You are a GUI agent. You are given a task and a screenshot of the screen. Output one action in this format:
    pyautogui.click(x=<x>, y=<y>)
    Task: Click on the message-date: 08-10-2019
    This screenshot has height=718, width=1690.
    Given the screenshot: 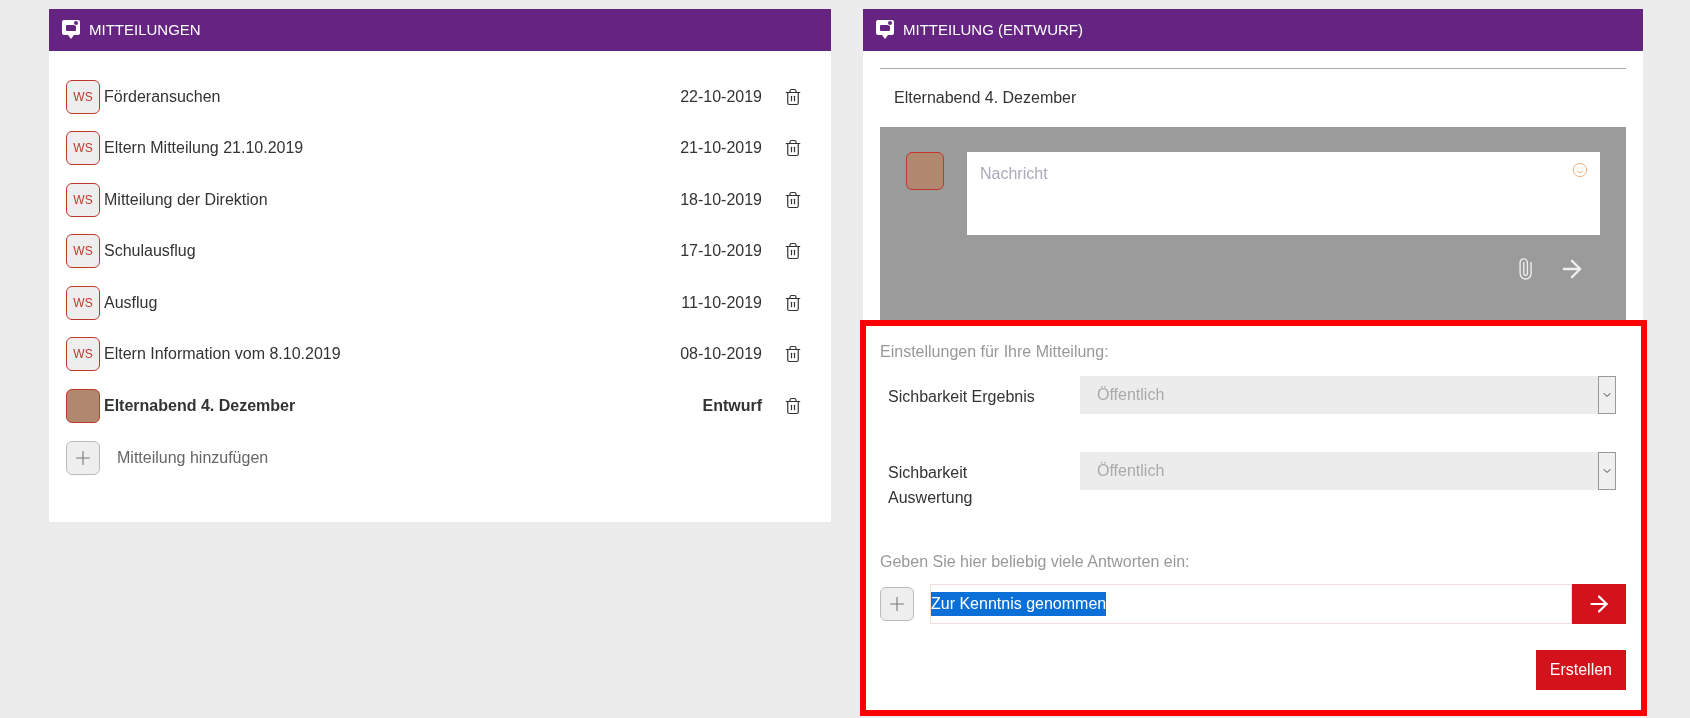 What is the action you would take?
    pyautogui.click(x=721, y=354)
    